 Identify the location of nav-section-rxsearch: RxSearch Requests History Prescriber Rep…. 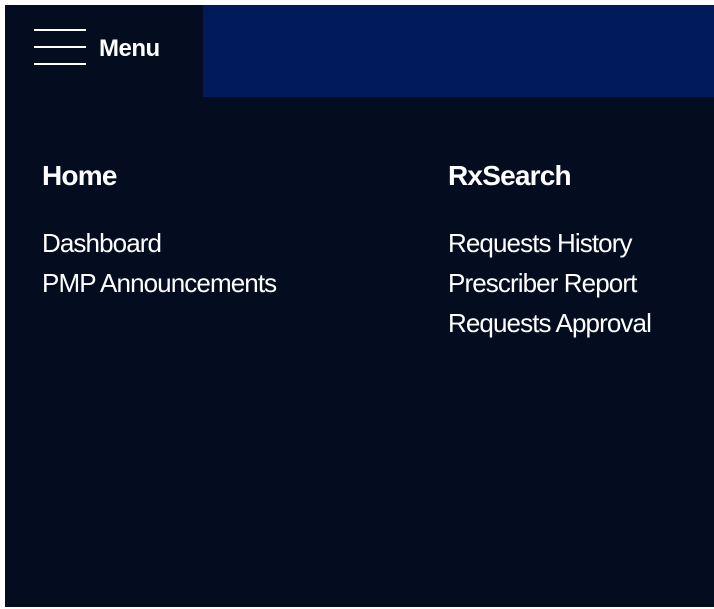
(550, 251).